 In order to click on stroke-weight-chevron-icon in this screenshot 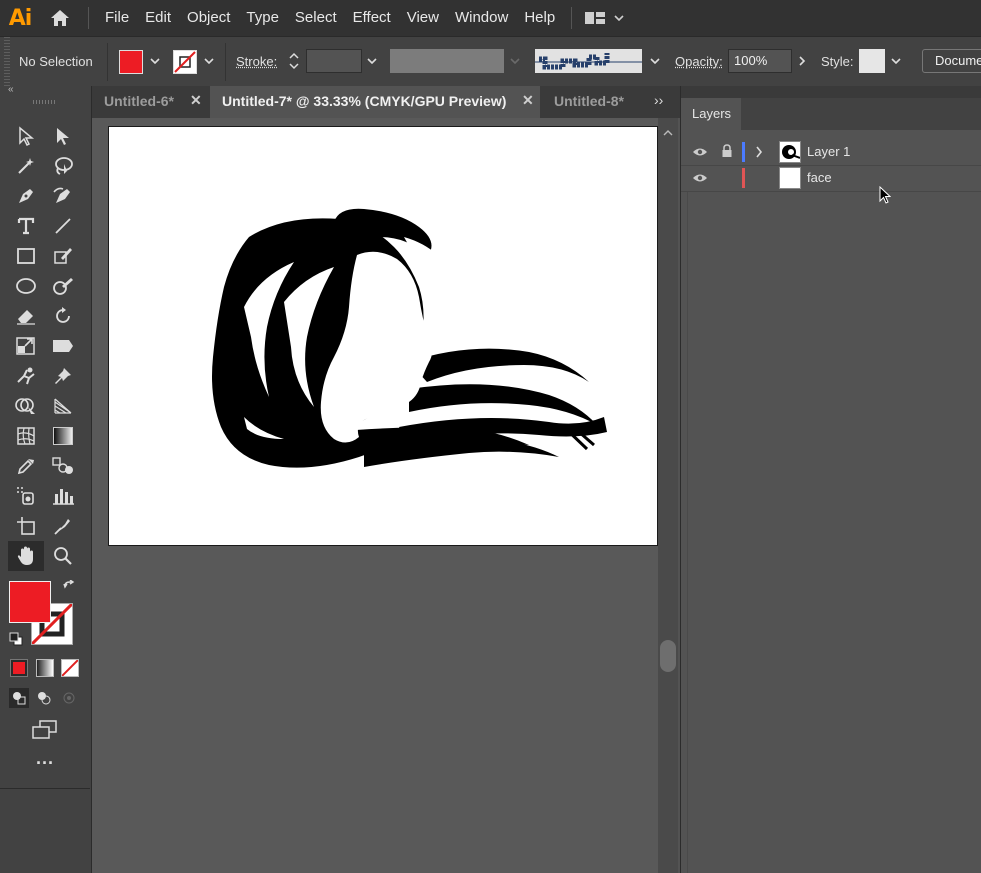, I will do `click(372, 61)`.